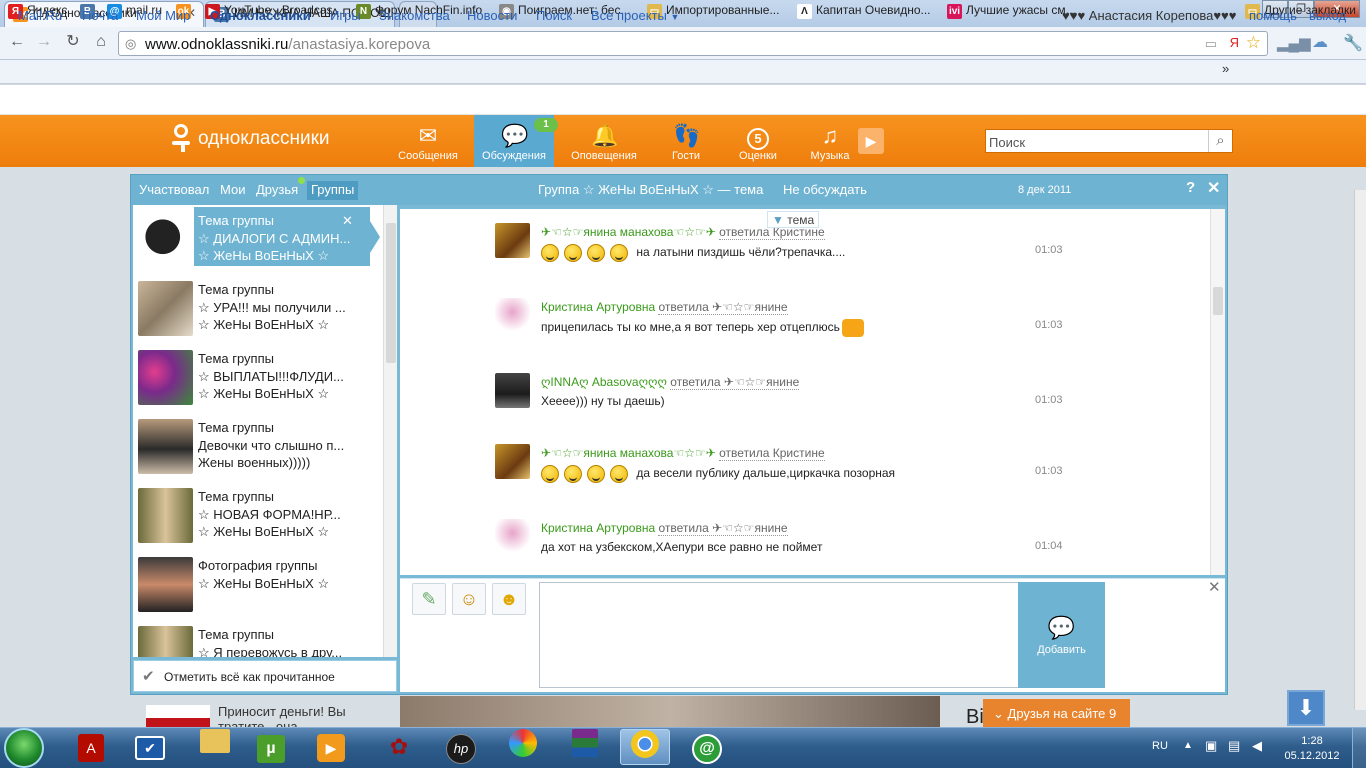  I want to click on language-indicator: RU, so click(1160, 746).